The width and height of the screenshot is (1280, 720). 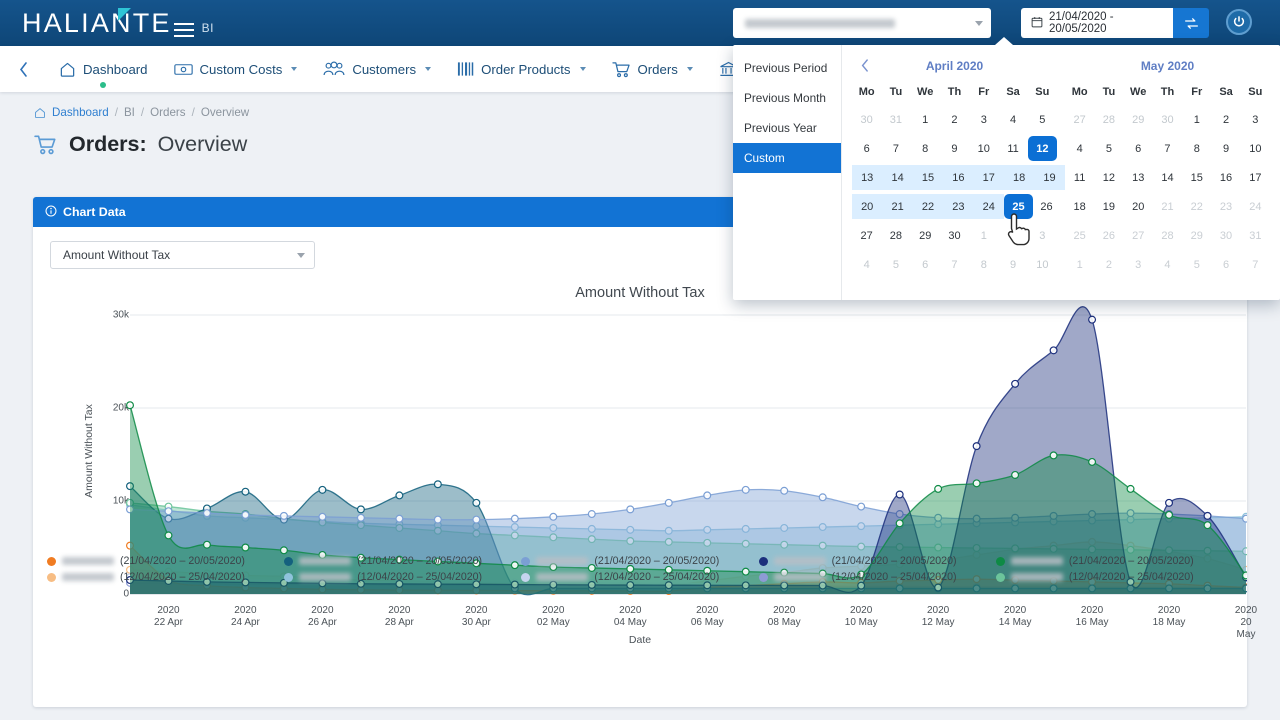 I want to click on x-axis-tick: 2020 18 May, so click(x=1169, y=616).